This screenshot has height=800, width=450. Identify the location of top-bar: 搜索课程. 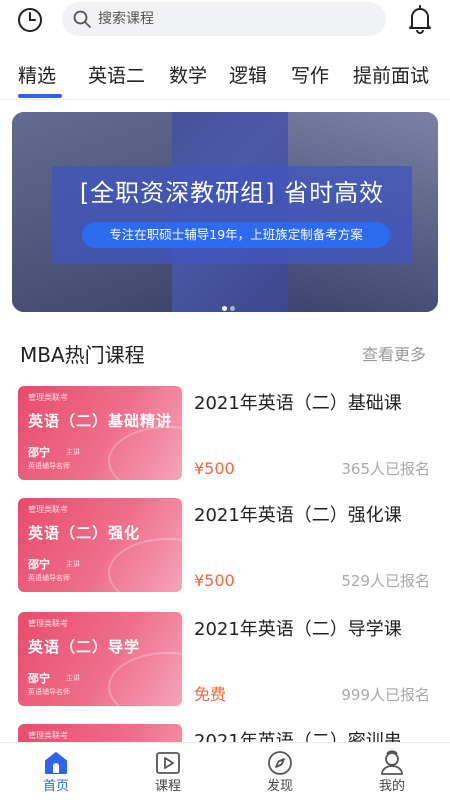
(225, 20).